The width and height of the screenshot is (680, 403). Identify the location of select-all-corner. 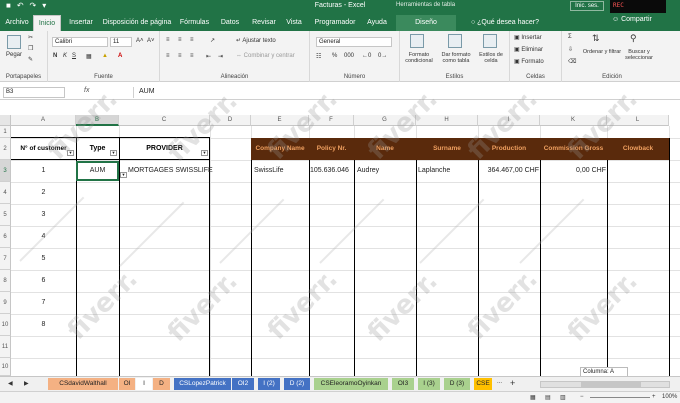
(5, 120).